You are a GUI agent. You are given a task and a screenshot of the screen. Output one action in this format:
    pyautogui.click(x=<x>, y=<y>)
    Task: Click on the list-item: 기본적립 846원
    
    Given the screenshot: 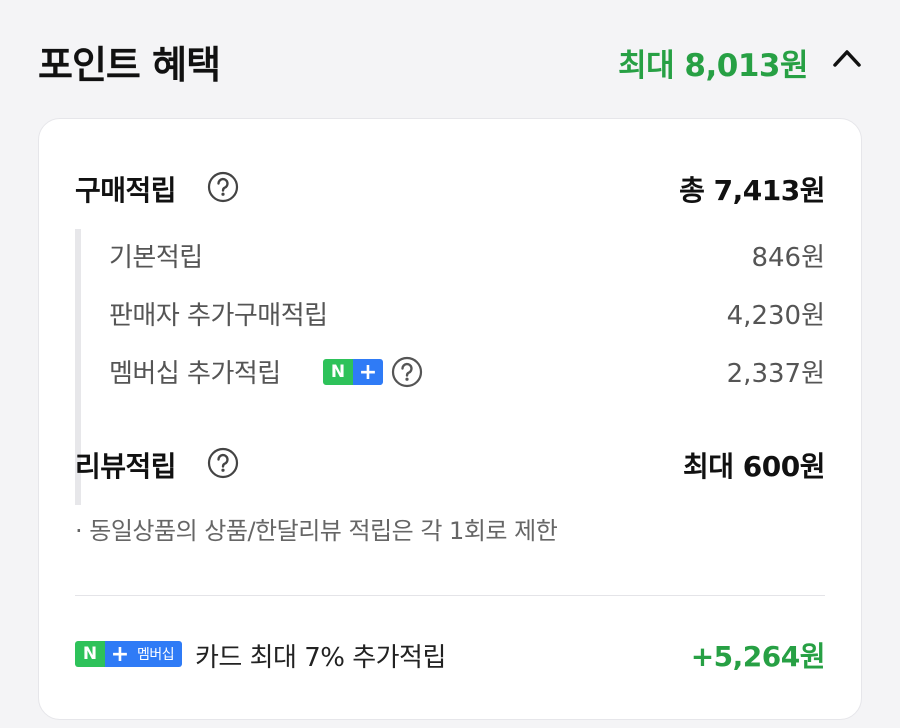 What is the action you would take?
    pyautogui.click(x=467, y=257)
    